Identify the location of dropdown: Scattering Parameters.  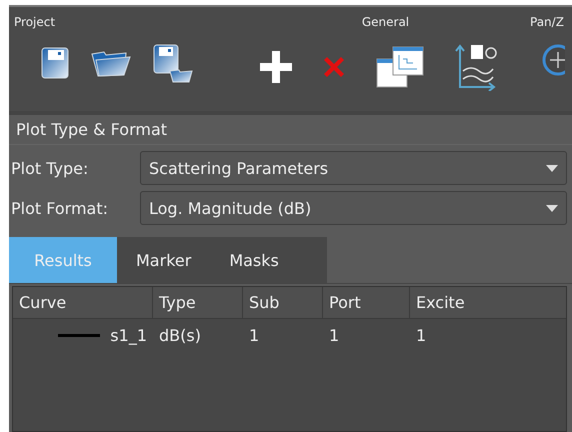
(353, 168).